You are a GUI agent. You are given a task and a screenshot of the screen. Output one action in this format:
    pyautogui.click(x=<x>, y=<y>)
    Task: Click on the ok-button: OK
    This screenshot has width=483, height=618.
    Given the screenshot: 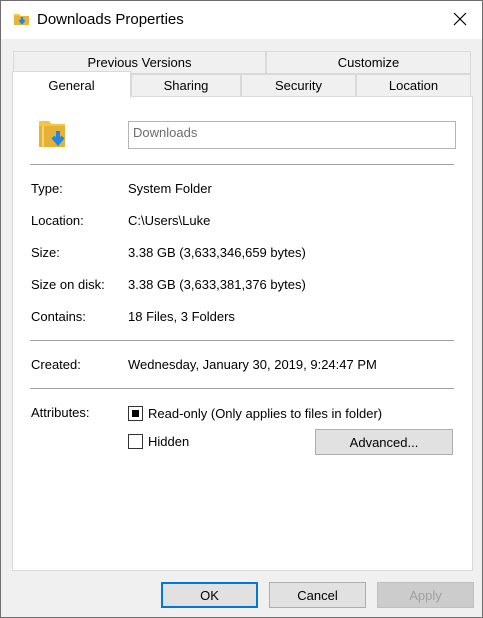 What is the action you would take?
    pyautogui.click(x=209, y=595)
    